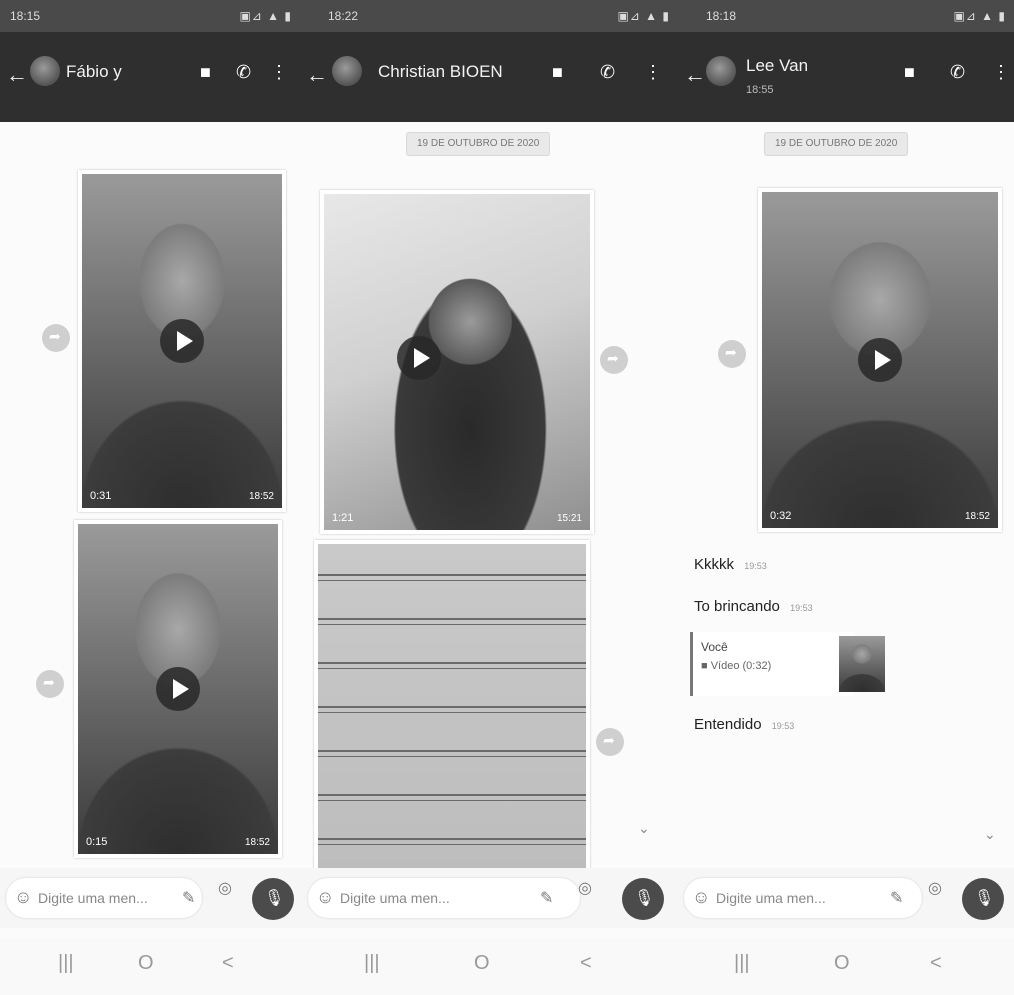  What do you see at coordinates (736, 666) in the screenshot?
I see `reply-text: ■ Vídeo (0:32)` at bounding box center [736, 666].